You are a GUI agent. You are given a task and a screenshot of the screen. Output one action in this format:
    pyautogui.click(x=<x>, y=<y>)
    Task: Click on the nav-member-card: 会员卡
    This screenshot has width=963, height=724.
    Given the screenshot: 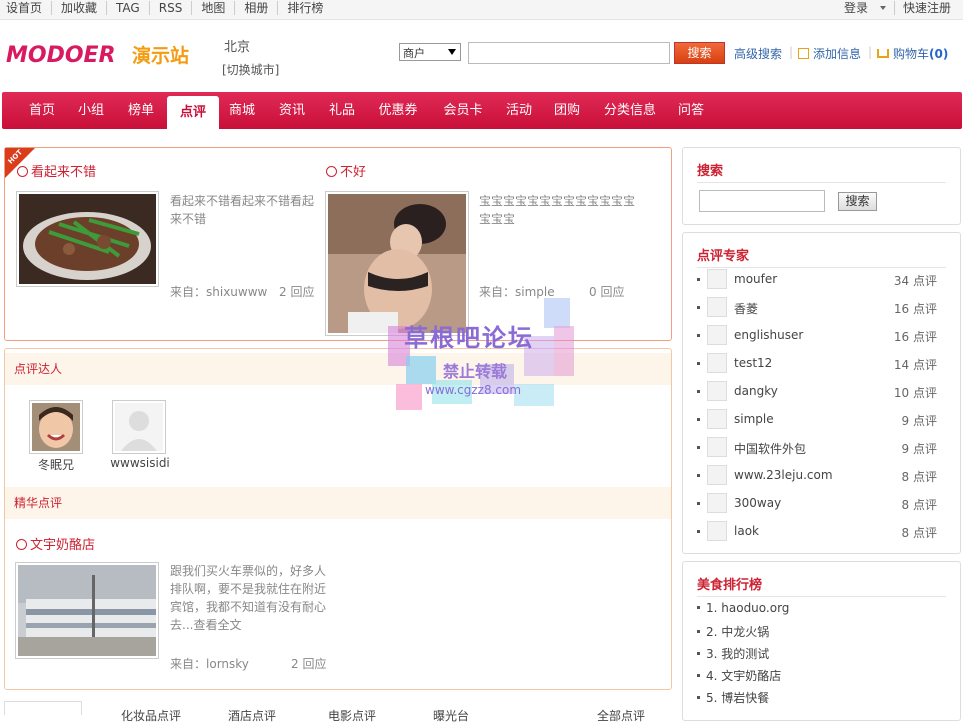 What is the action you would take?
    pyautogui.click(x=463, y=110)
    